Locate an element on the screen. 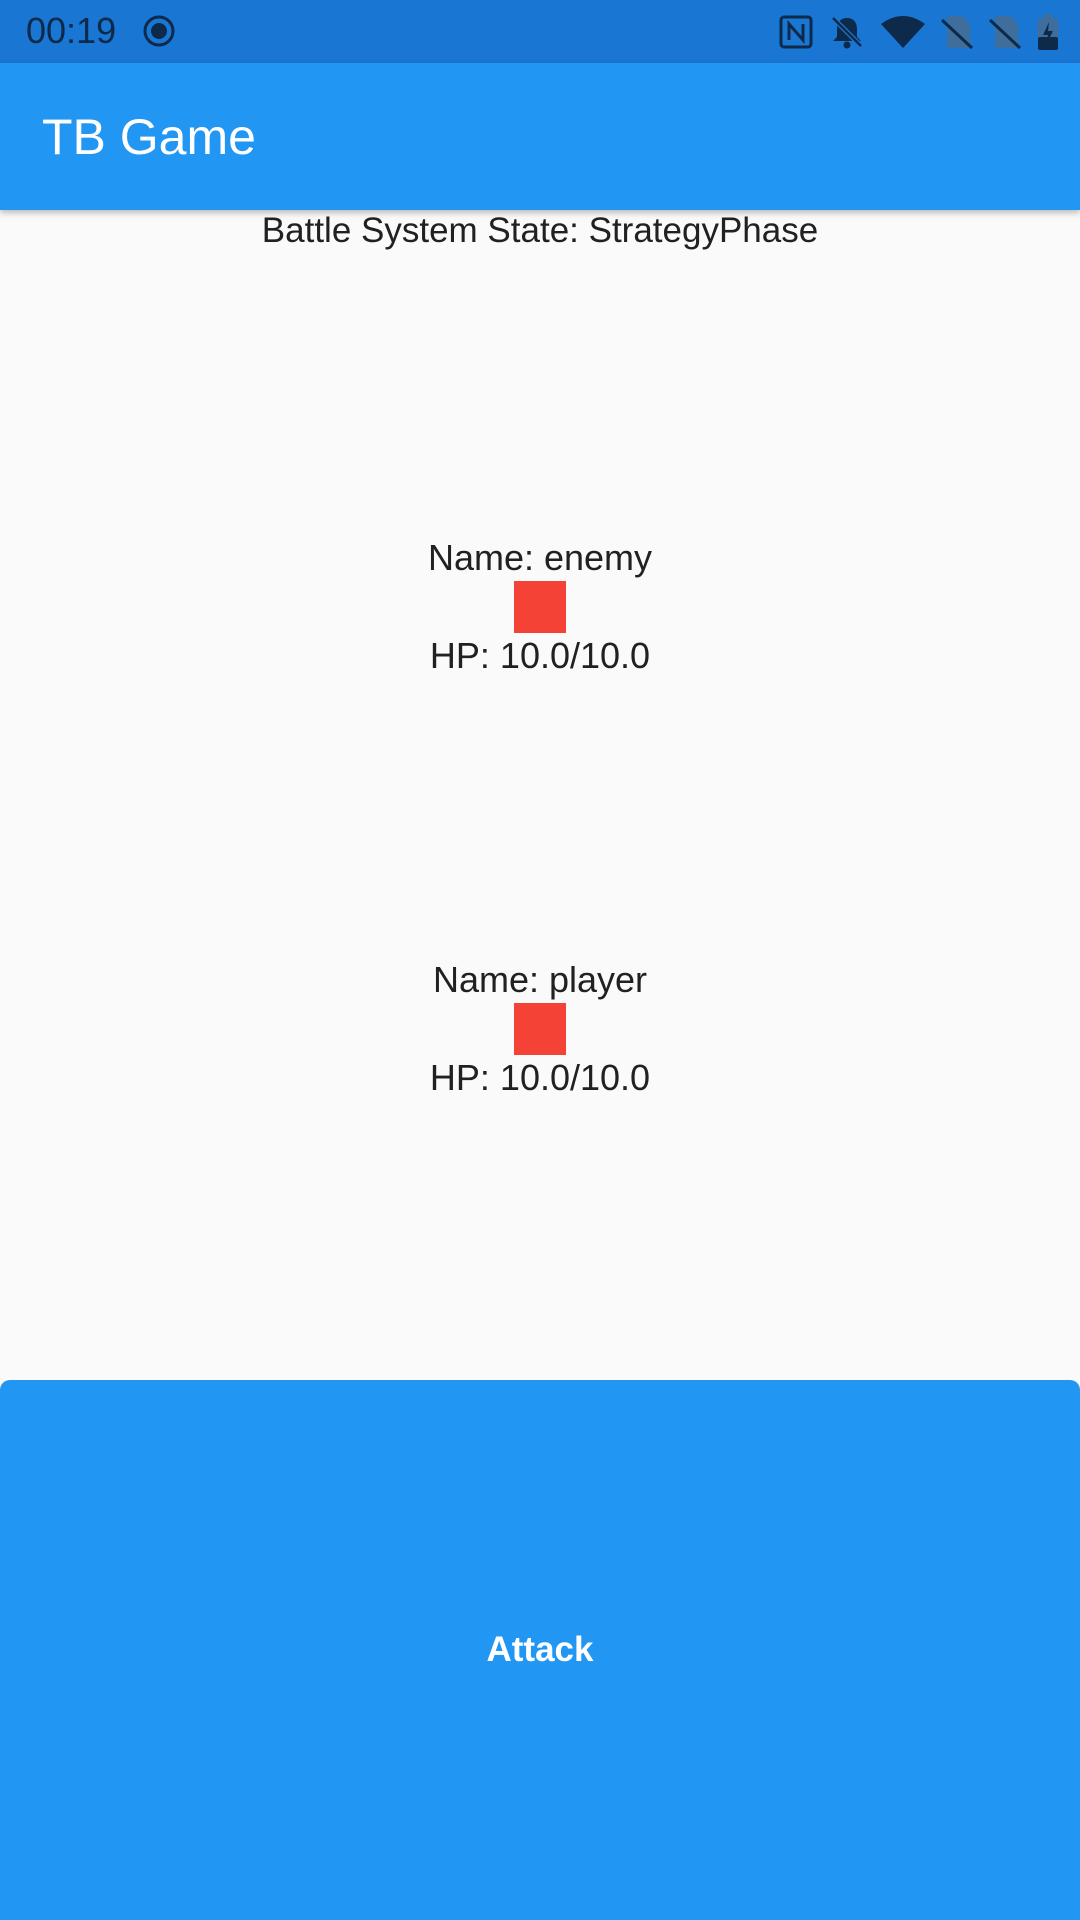  nfc-icon is located at coordinates (796, 32).